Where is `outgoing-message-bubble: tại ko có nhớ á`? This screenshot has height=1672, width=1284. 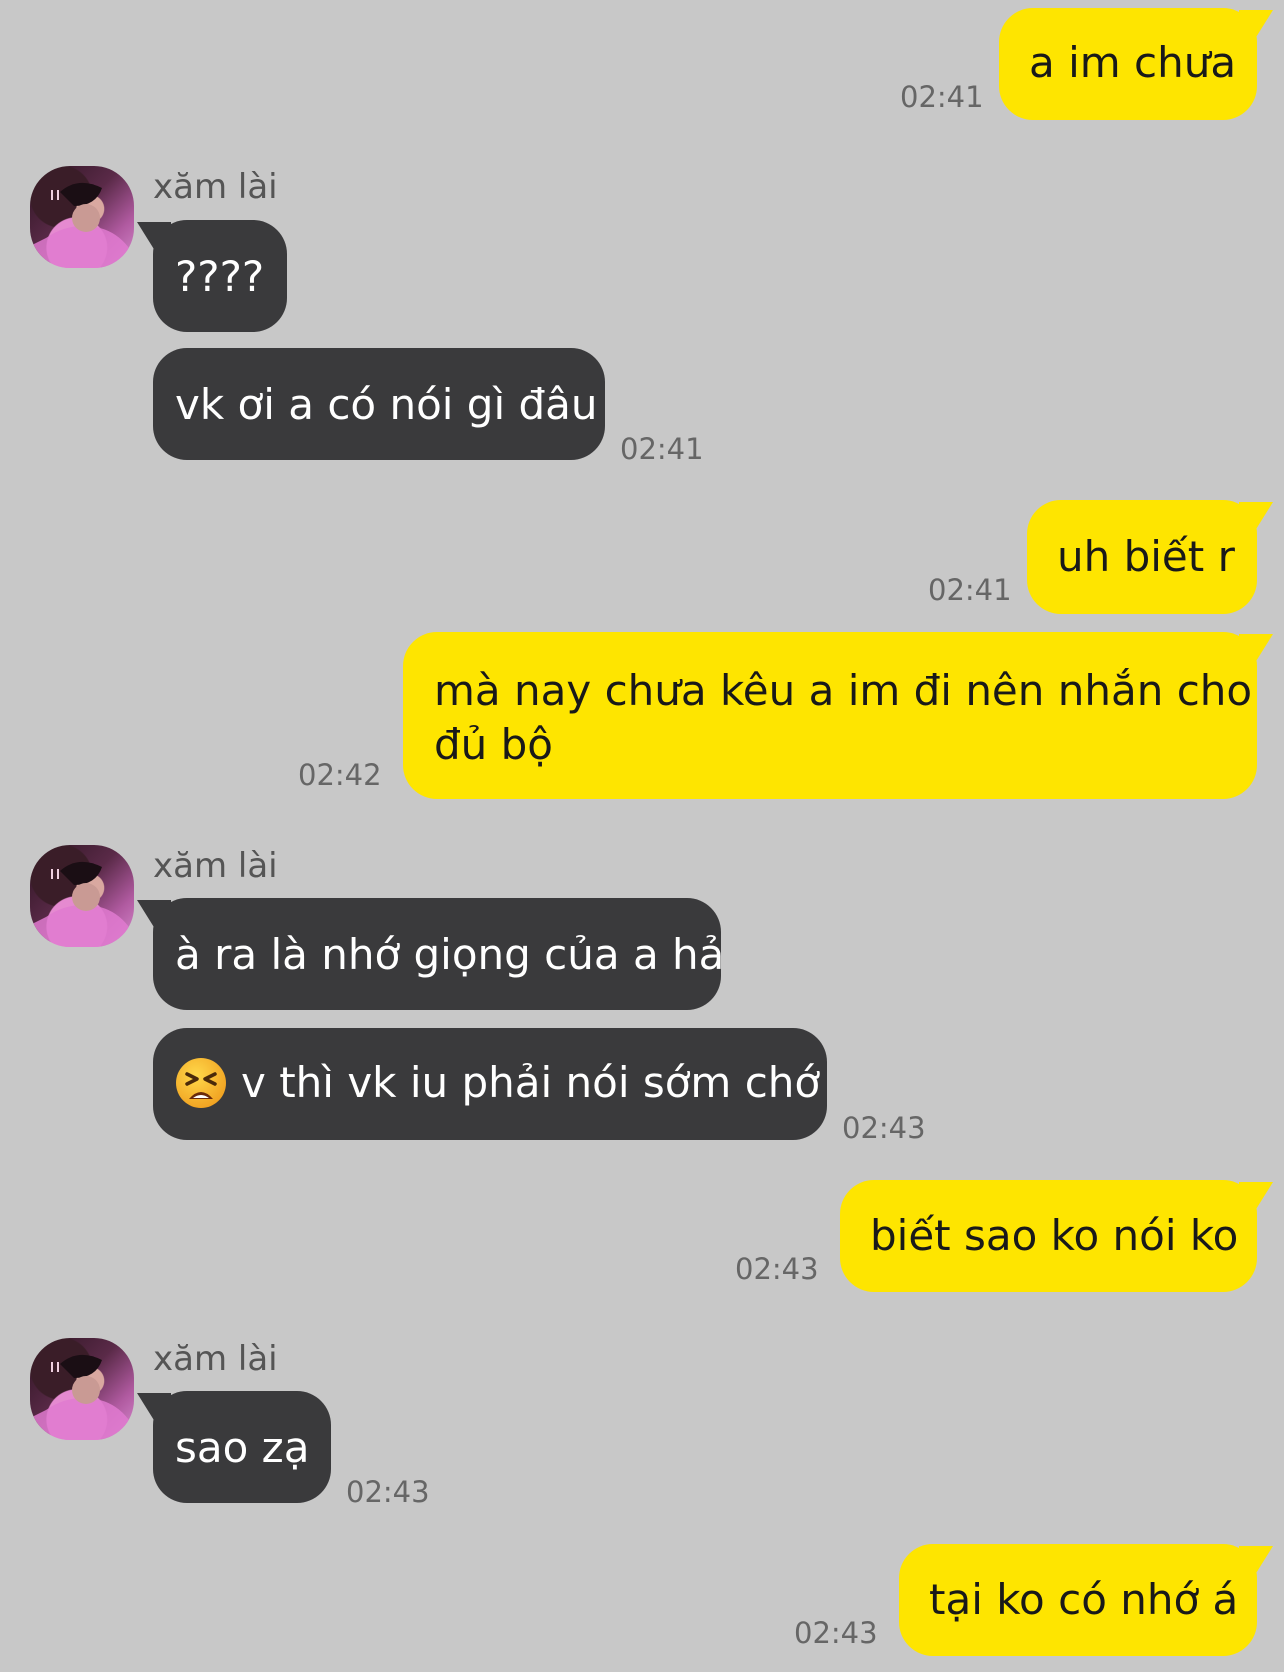
outgoing-message-bubble: tại ko có nhớ á is located at coordinates (1086, 1600).